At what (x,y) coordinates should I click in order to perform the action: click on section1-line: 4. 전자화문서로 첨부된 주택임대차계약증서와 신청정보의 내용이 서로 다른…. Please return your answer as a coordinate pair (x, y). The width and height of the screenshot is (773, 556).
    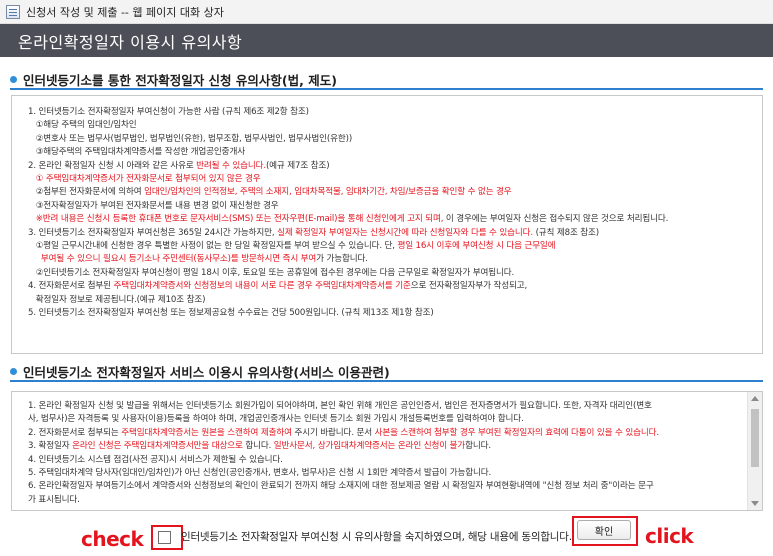
    Looking at the image, I should click on (391, 286).